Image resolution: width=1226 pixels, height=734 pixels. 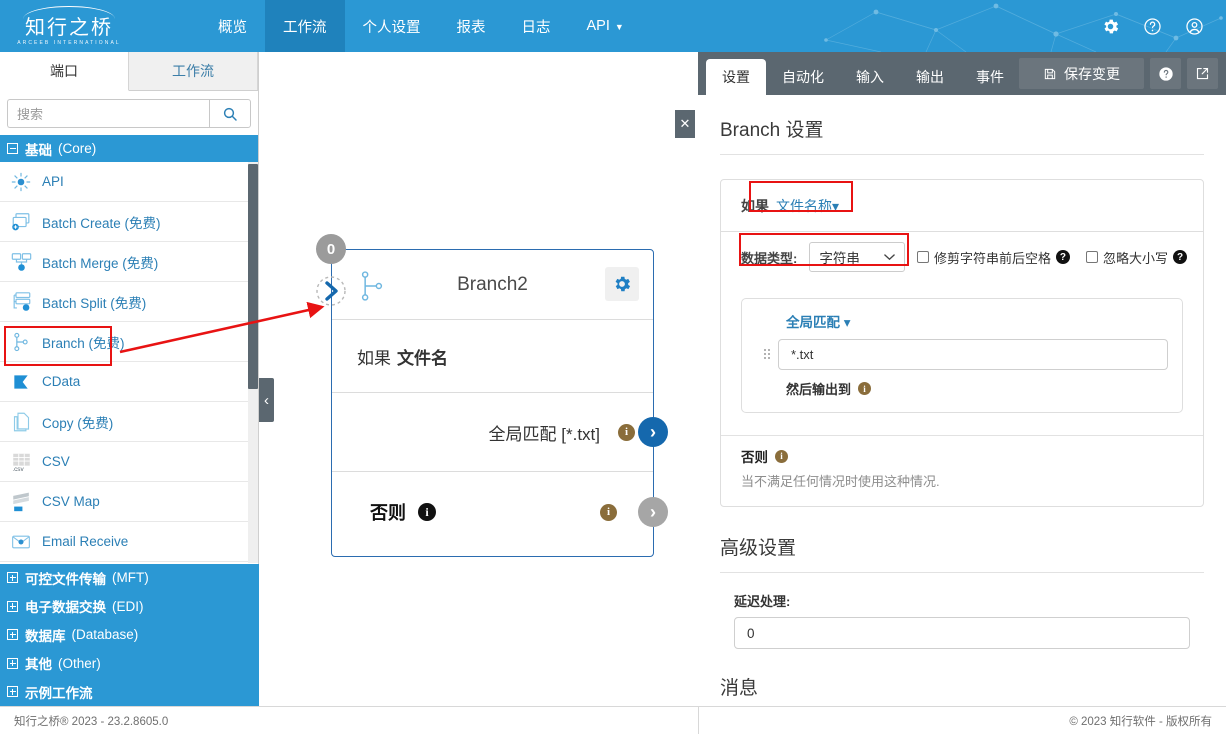 I want to click on sidebar-item-copy: Copy (免费), so click(x=129, y=422).